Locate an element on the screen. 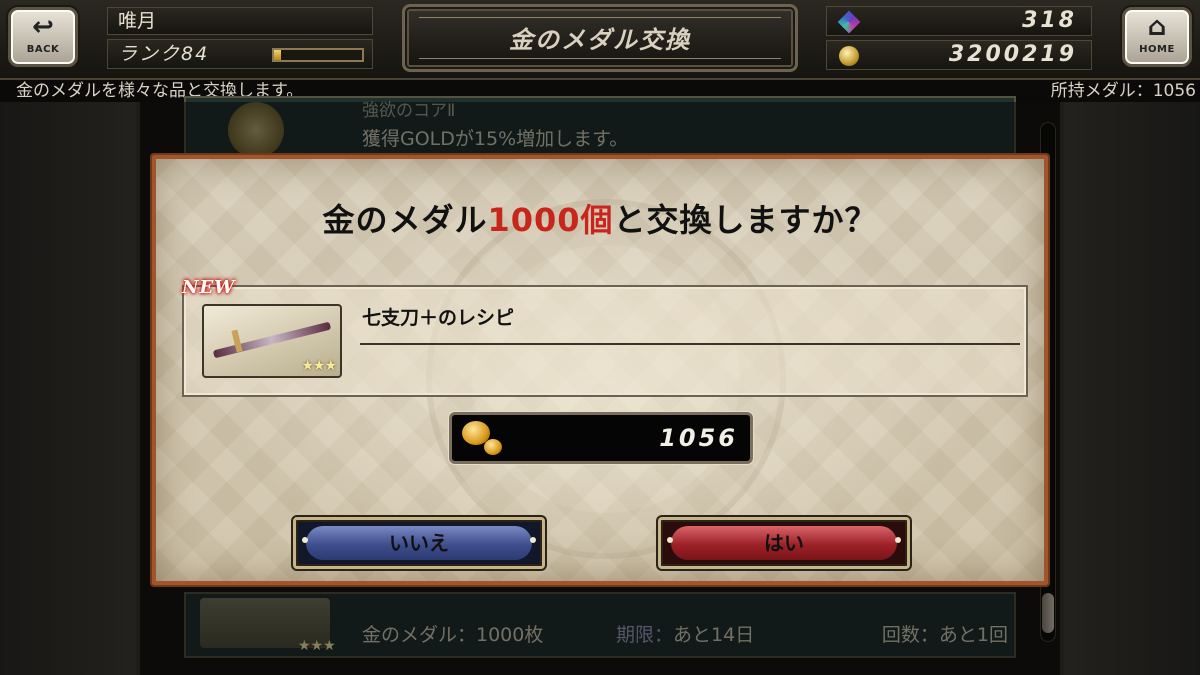 Image resolution: width=1200 pixels, height=675 pixels. medal-balance: 1056 is located at coordinates (601, 438).